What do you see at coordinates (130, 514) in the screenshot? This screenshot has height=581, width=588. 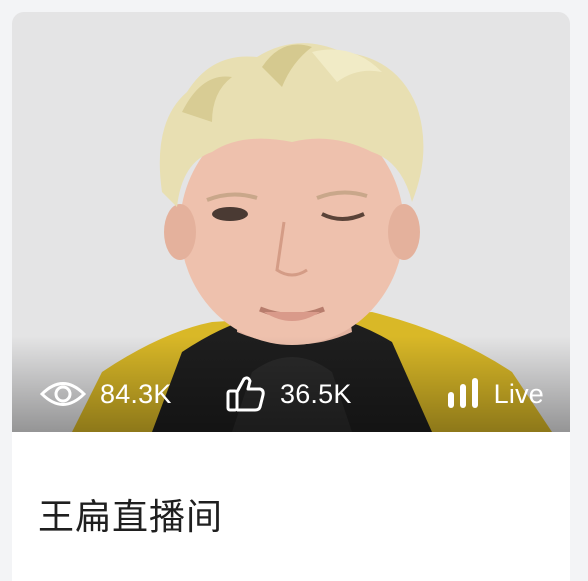 I see `stream-title: 王扁直播间` at bounding box center [130, 514].